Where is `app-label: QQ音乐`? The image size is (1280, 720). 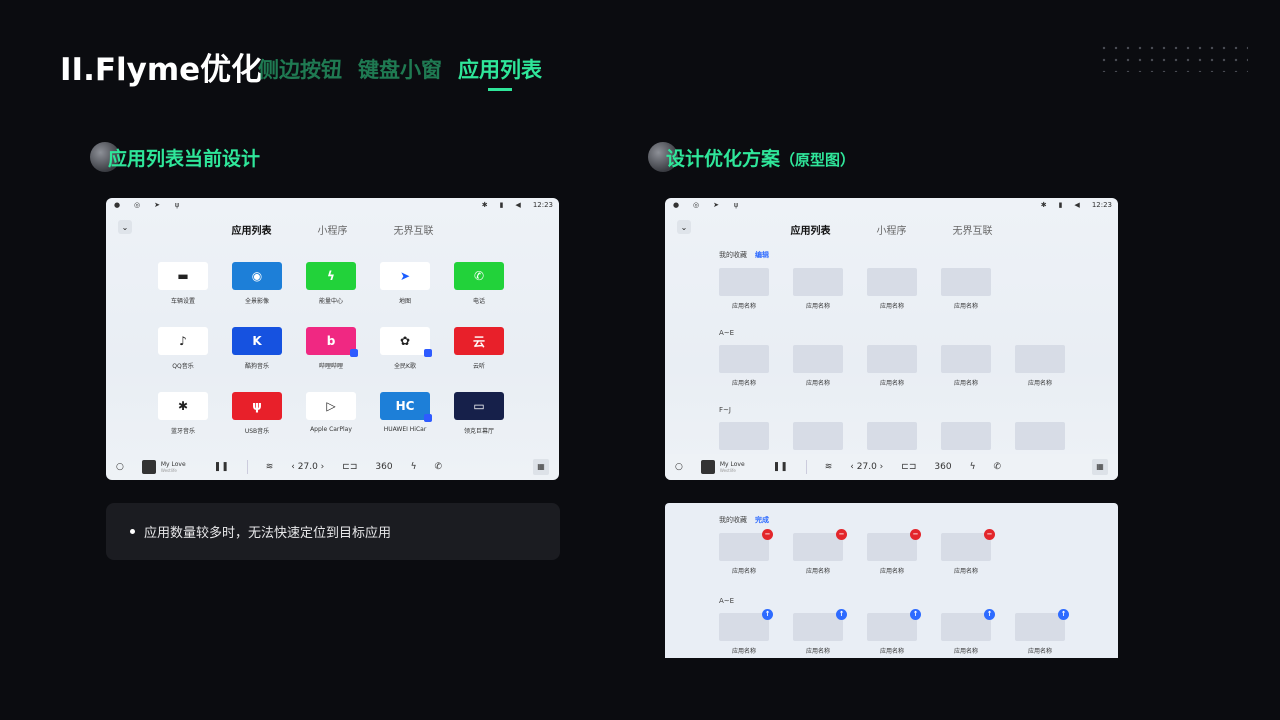
app-label: QQ音乐 is located at coordinates (183, 366).